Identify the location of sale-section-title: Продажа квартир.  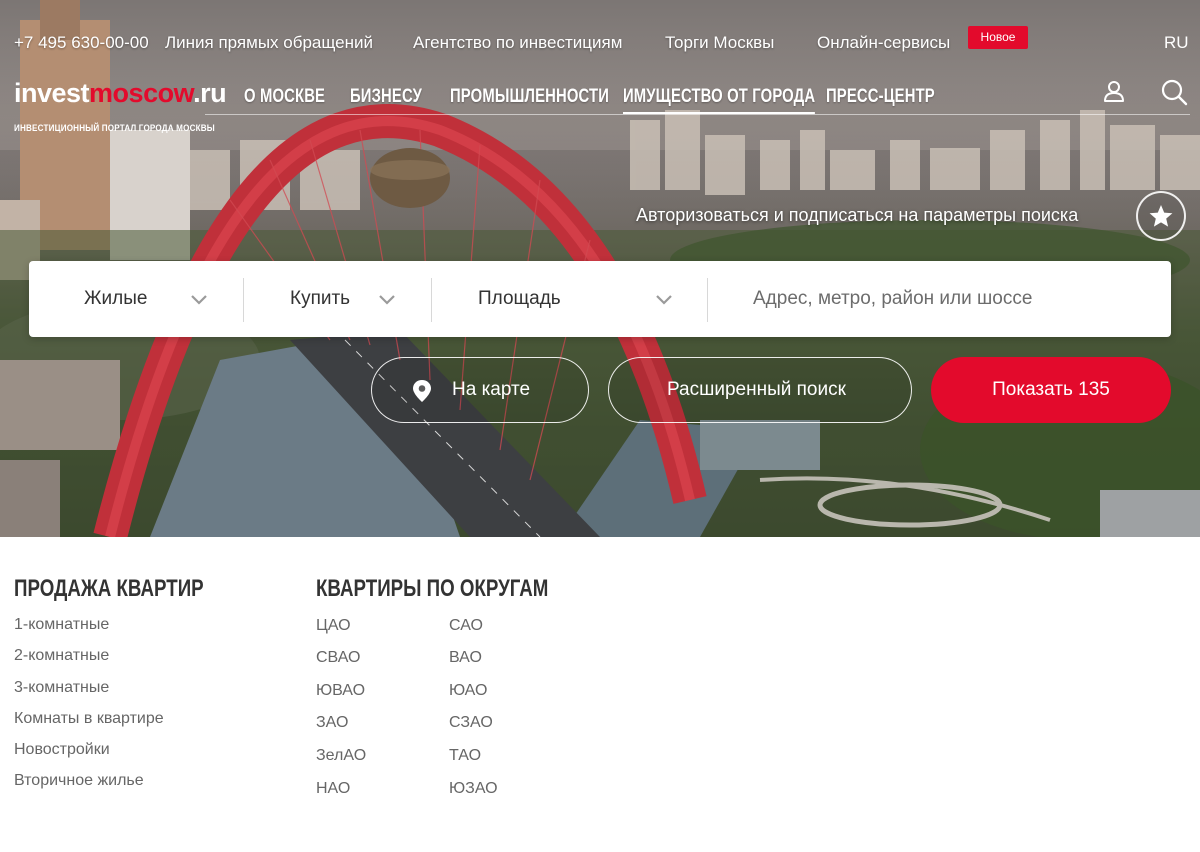
(109, 588).